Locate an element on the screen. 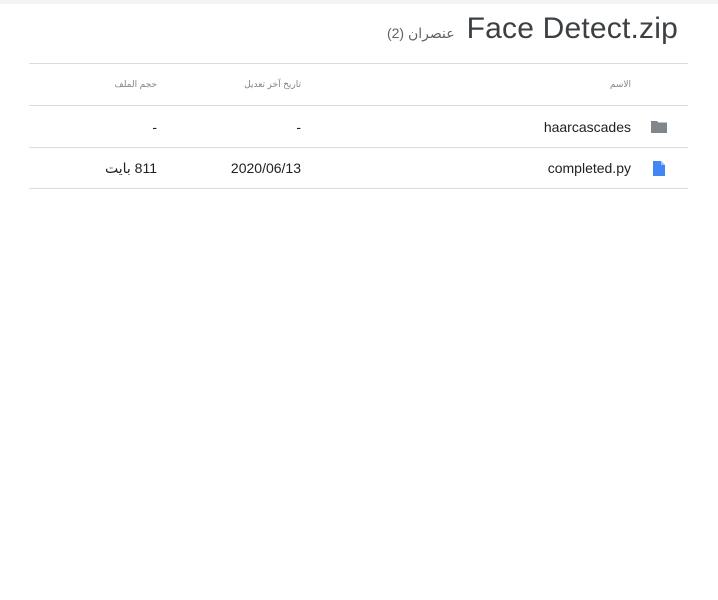 This screenshot has height=600, width=718. column-header-name: الاسم is located at coordinates (620, 84).